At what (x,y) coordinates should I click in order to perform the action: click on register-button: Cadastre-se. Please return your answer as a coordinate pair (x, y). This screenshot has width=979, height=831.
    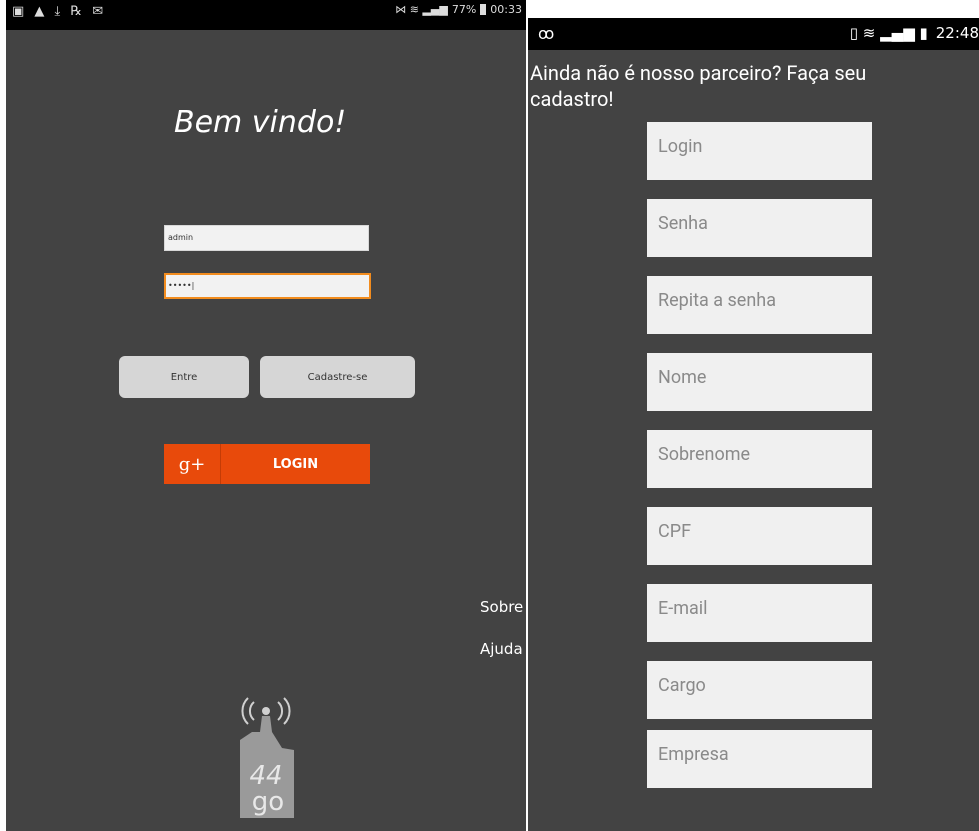
    Looking at the image, I should click on (337, 377).